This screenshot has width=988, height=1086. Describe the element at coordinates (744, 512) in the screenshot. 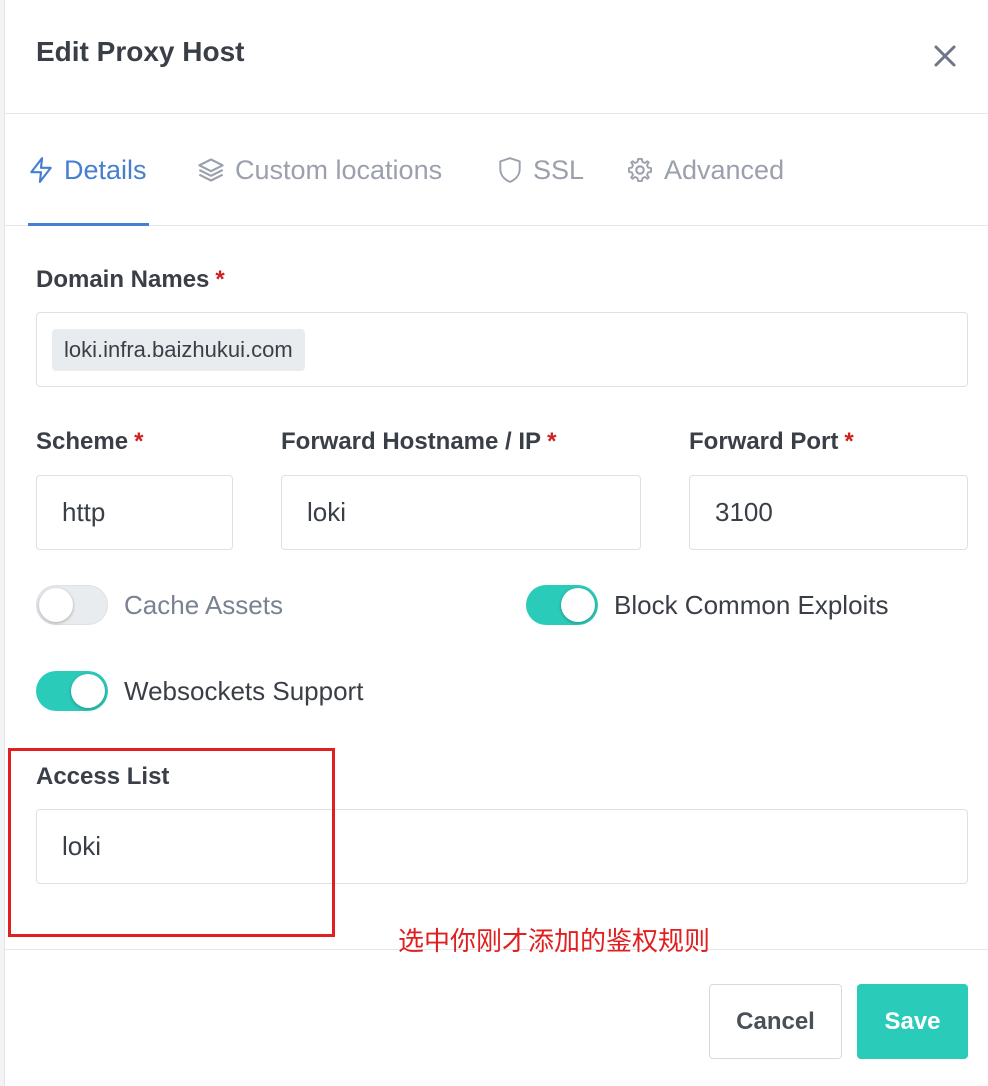

I see `forward-port-value: 3100` at that location.